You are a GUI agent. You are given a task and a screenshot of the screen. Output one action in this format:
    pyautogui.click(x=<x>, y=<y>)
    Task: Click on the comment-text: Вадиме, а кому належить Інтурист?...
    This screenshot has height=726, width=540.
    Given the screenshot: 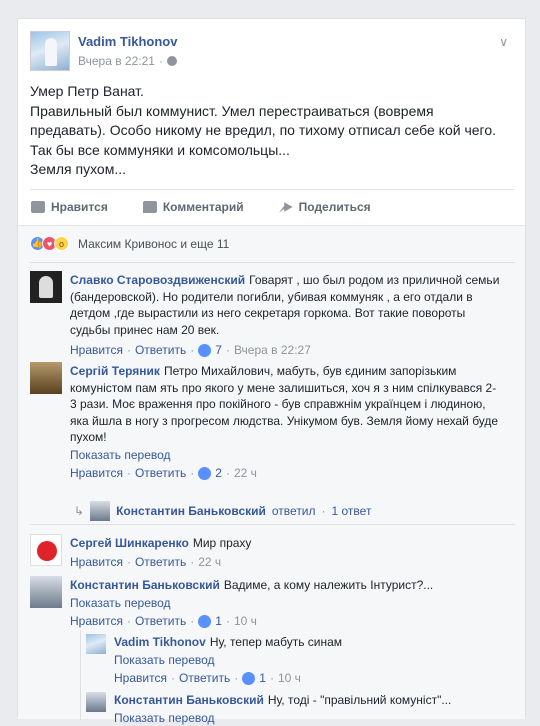 What is the action you would take?
    pyautogui.click(x=328, y=585)
    